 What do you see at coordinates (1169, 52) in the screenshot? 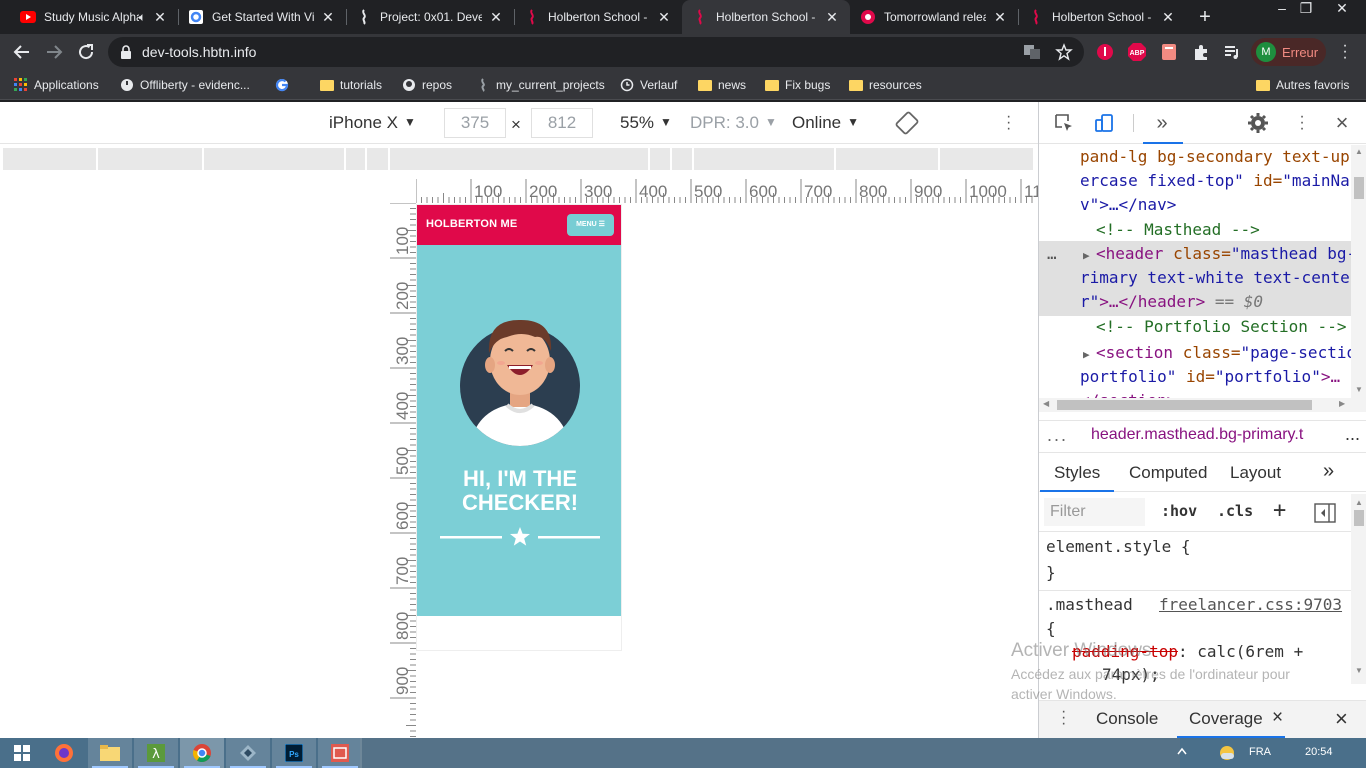
I see `extension-icon` at bounding box center [1169, 52].